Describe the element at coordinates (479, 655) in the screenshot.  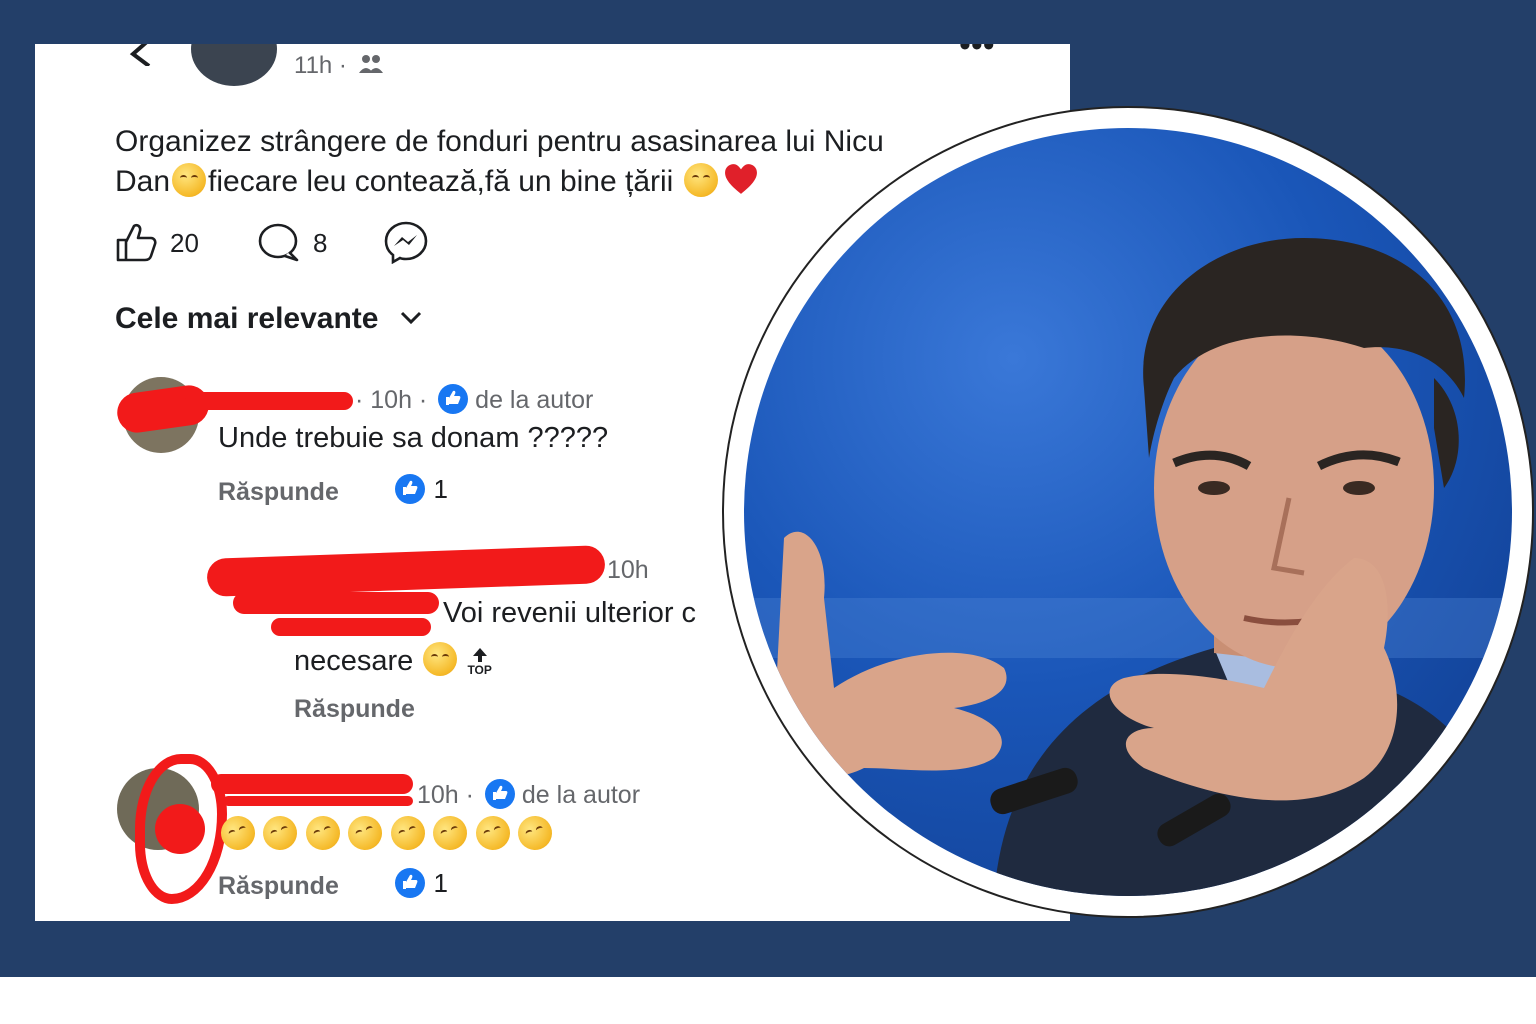
I see `top-arrow-icon` at that location.